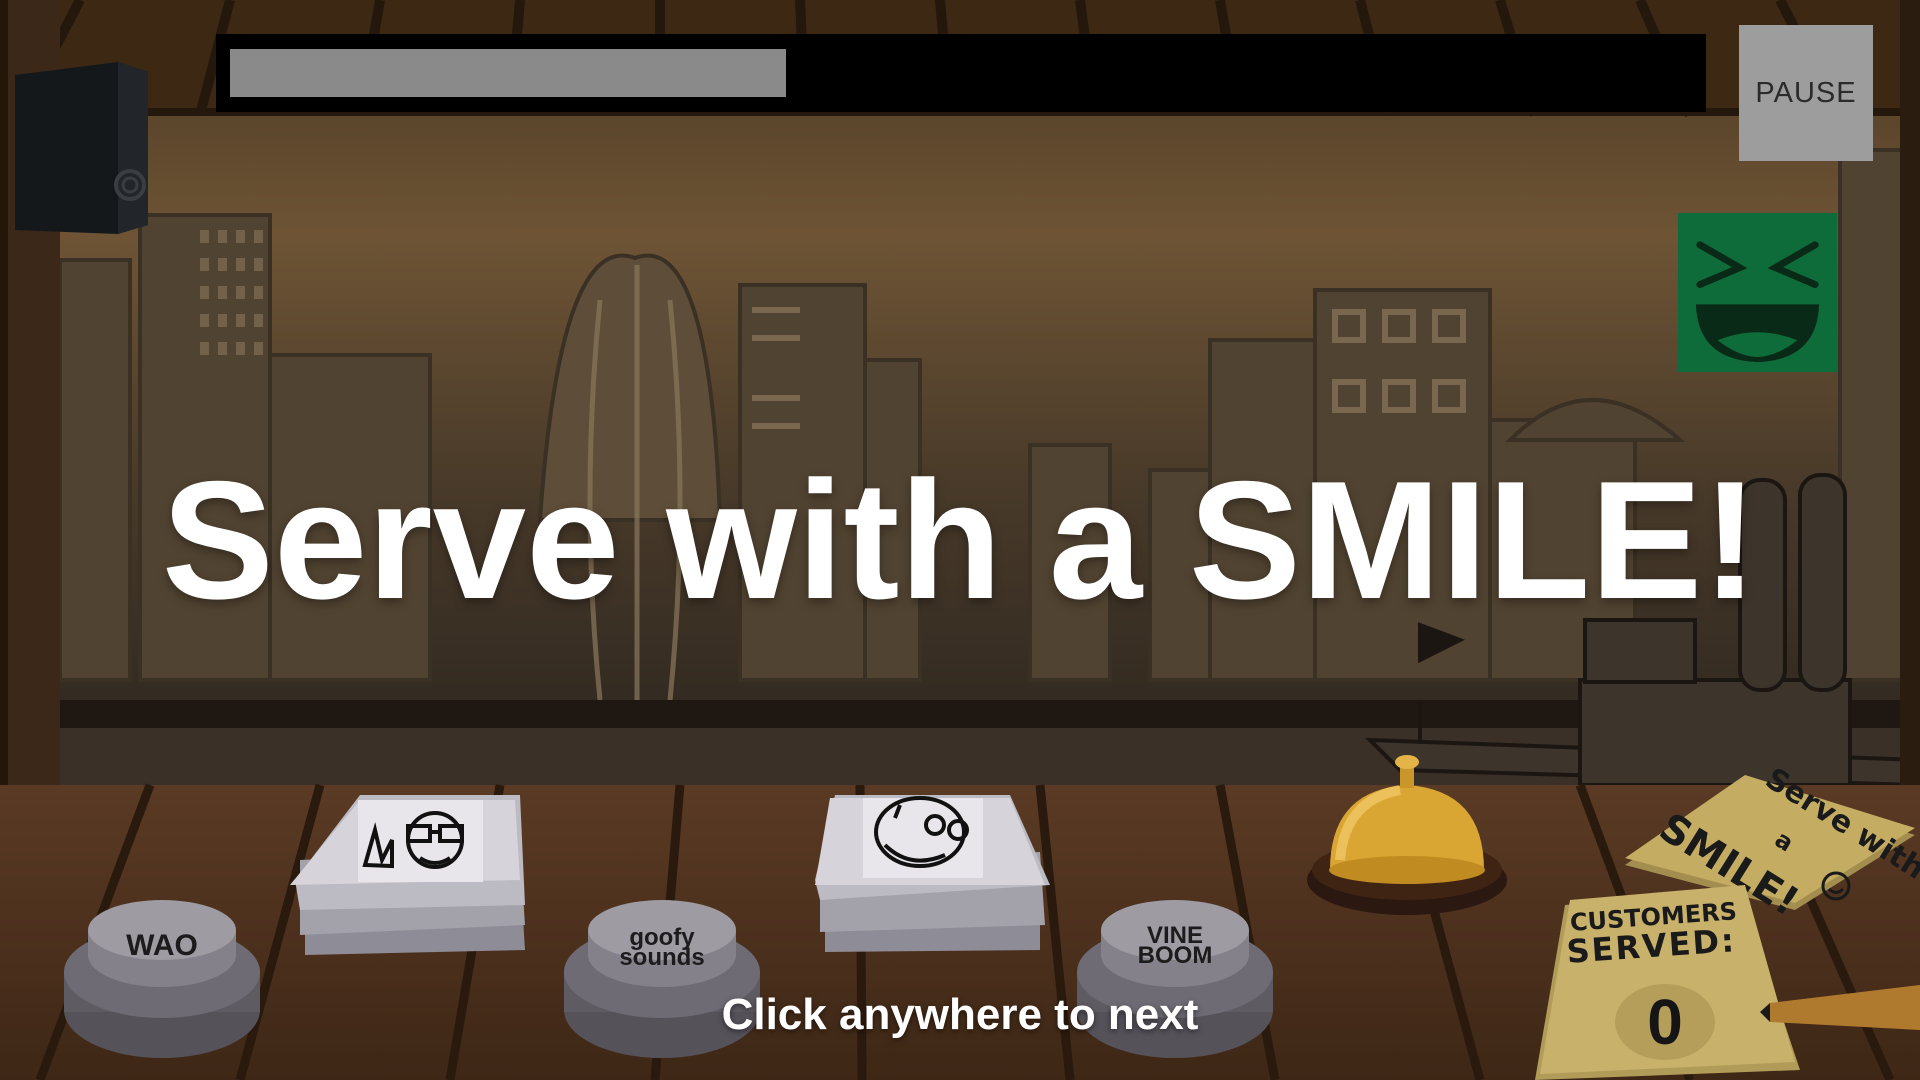 The width and height of the screenshot is (1920, 1080). Describe the element at coordinates (661, 947) in the screenshot. I see `svg-text:goofysounds: goofy sounds` at that location.